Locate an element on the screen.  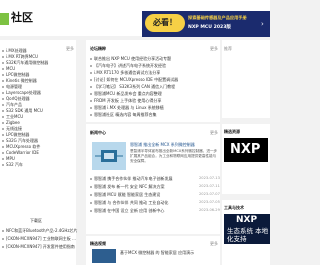
logo-mark is located at coordinates (4, 19).